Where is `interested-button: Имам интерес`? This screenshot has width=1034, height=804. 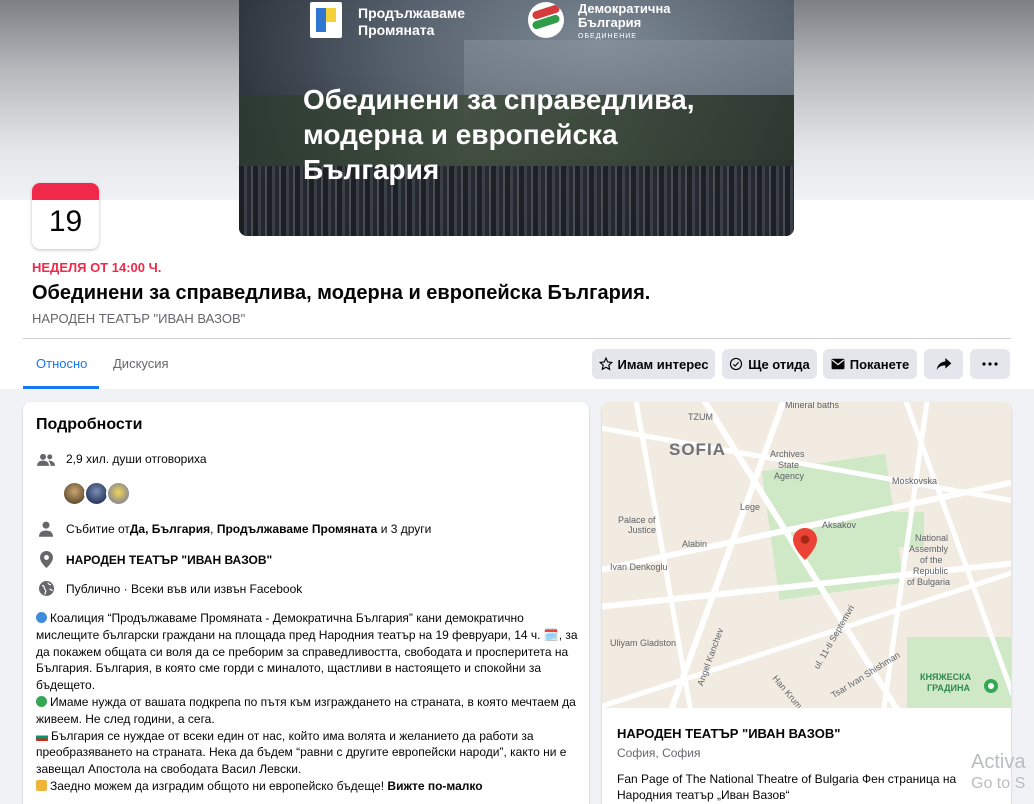 interested-button: Имам интерес is located at coordinates (653, 364).